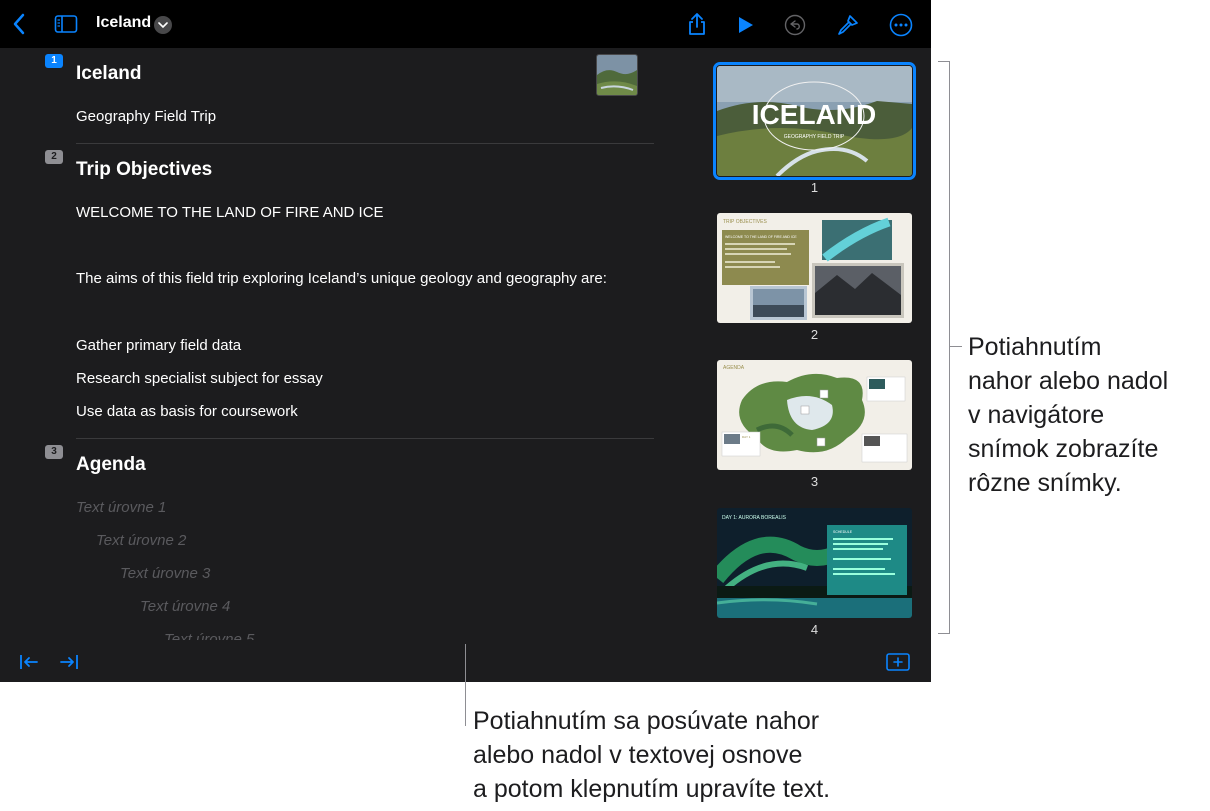 The image size is (1210, 811). Describe the element at coordinates (843, 532) in the screenshot. I see `thumb-subtitle: SCHEDULE` at that location.